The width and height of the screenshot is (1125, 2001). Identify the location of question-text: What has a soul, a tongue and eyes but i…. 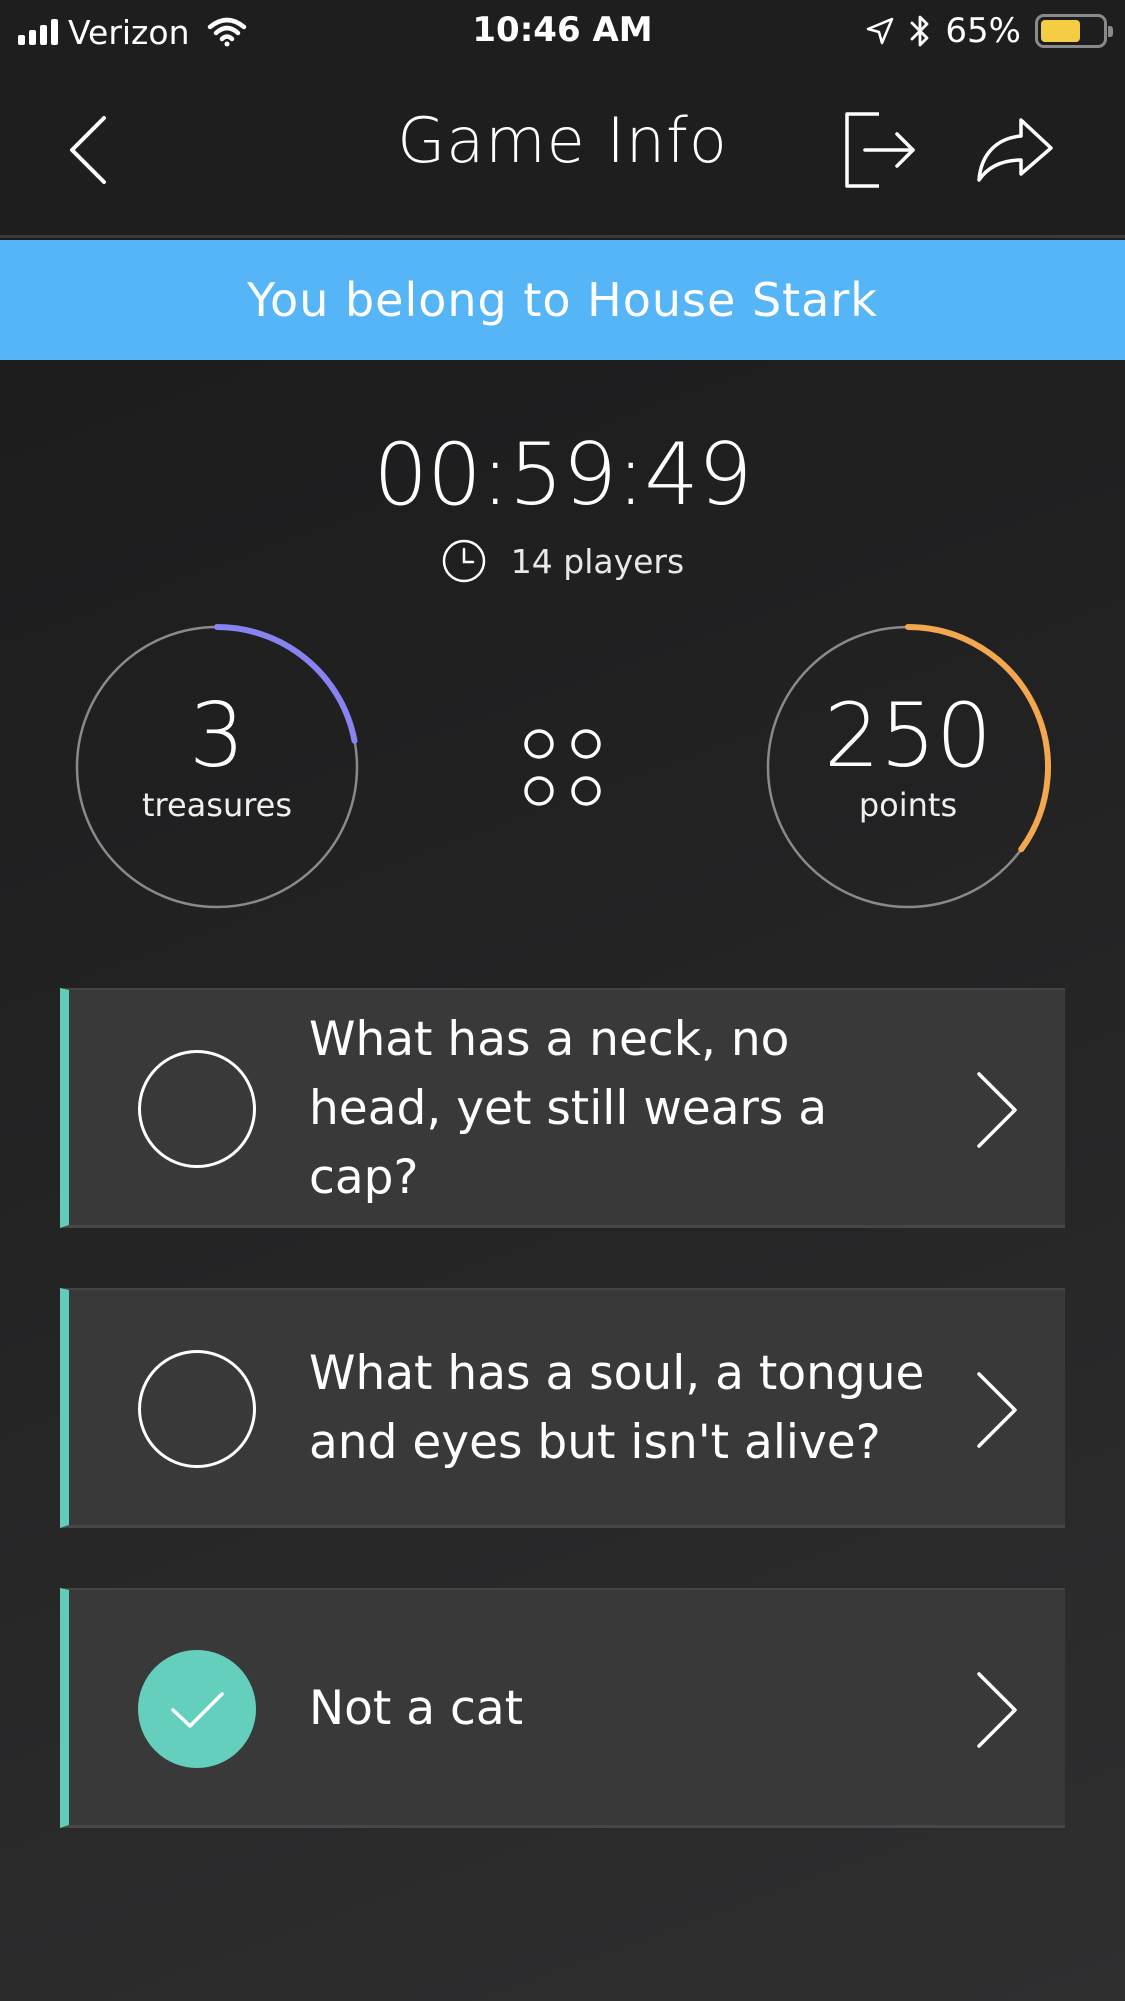
(617, 1408).